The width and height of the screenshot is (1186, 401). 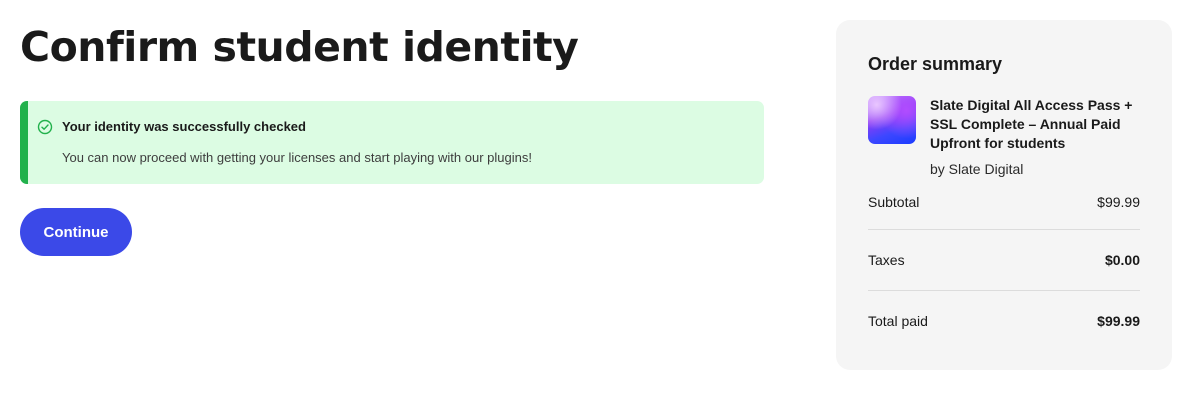 I want to click on total-label: Total paid, so click(x=898, y=321).